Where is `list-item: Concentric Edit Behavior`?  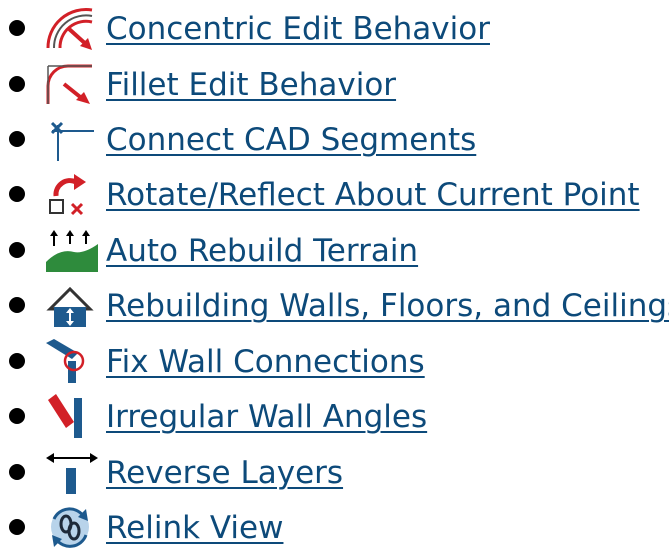 list-item: Concentric Edit Behavior is located at coordinates (334, 28).